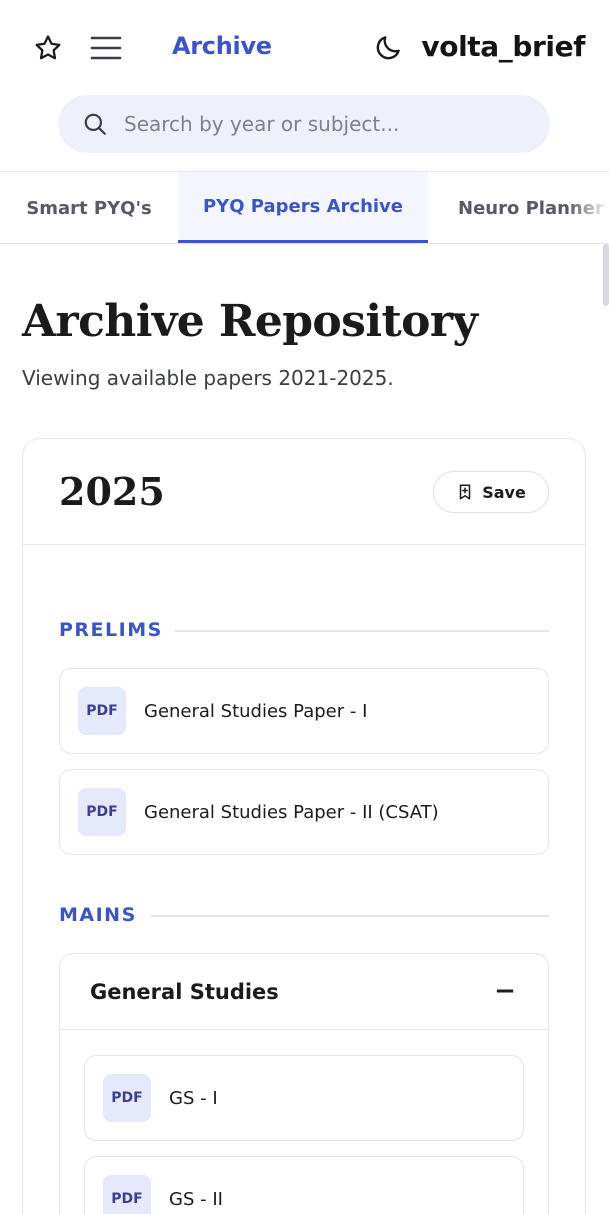 This screenshot has height=1214, width=609. Describe the element at coordinates (250, 321) in the screenshot. I see `page-title: Archive Repository` at that location.